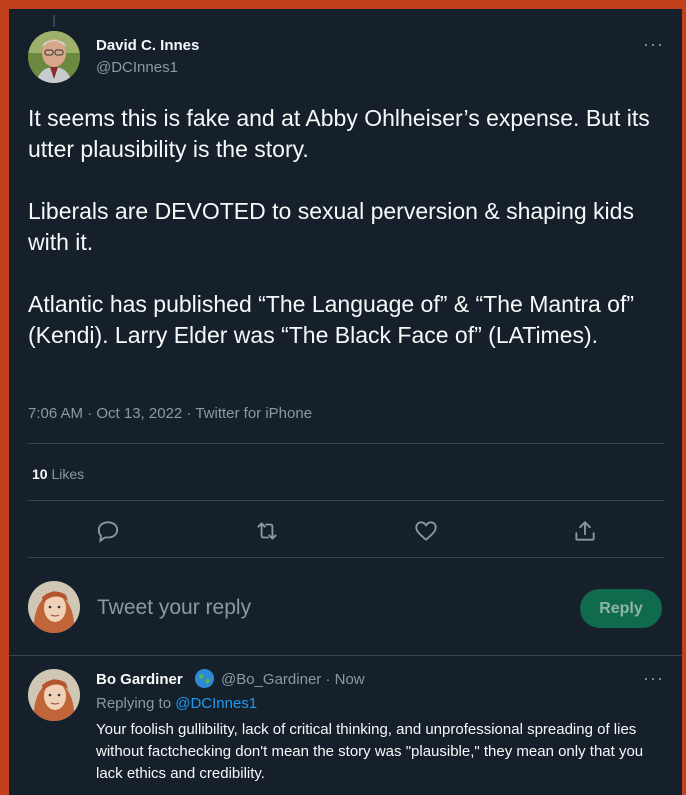 The width and height of the screenshot is (686, 795). I want to click on likes-label: Likes, so click(68, 474).